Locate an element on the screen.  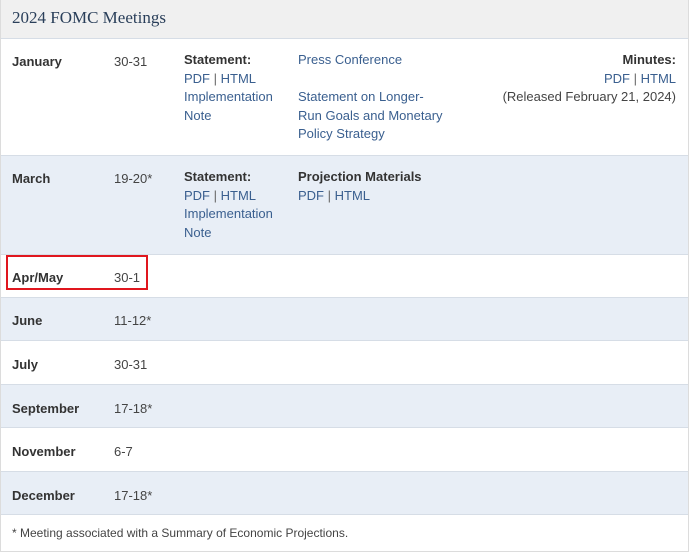
panel-title: 2024 FOMC Meetings is located at coordinates (89, 17).